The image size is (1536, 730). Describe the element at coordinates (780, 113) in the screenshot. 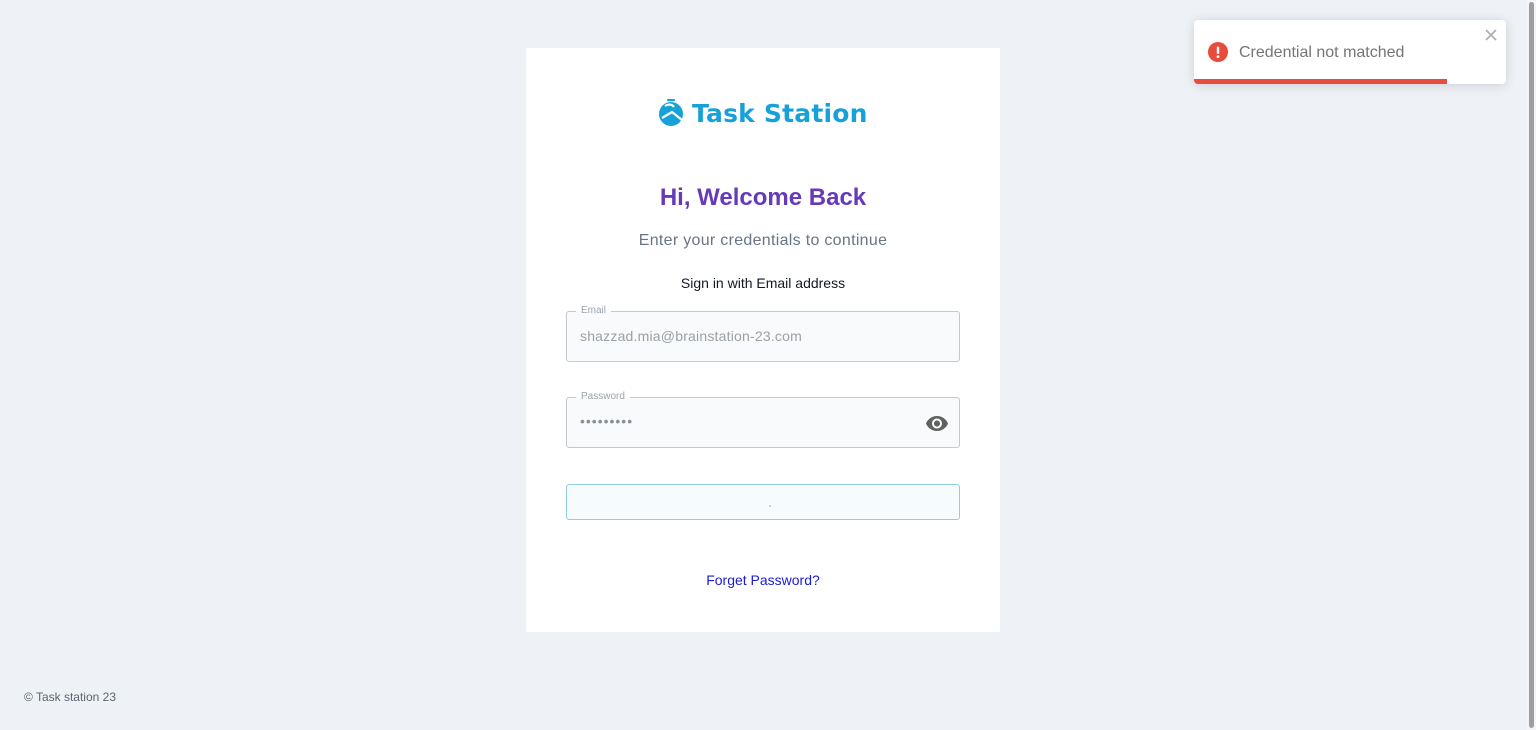

I see `brand-name: Task Station` at that location.